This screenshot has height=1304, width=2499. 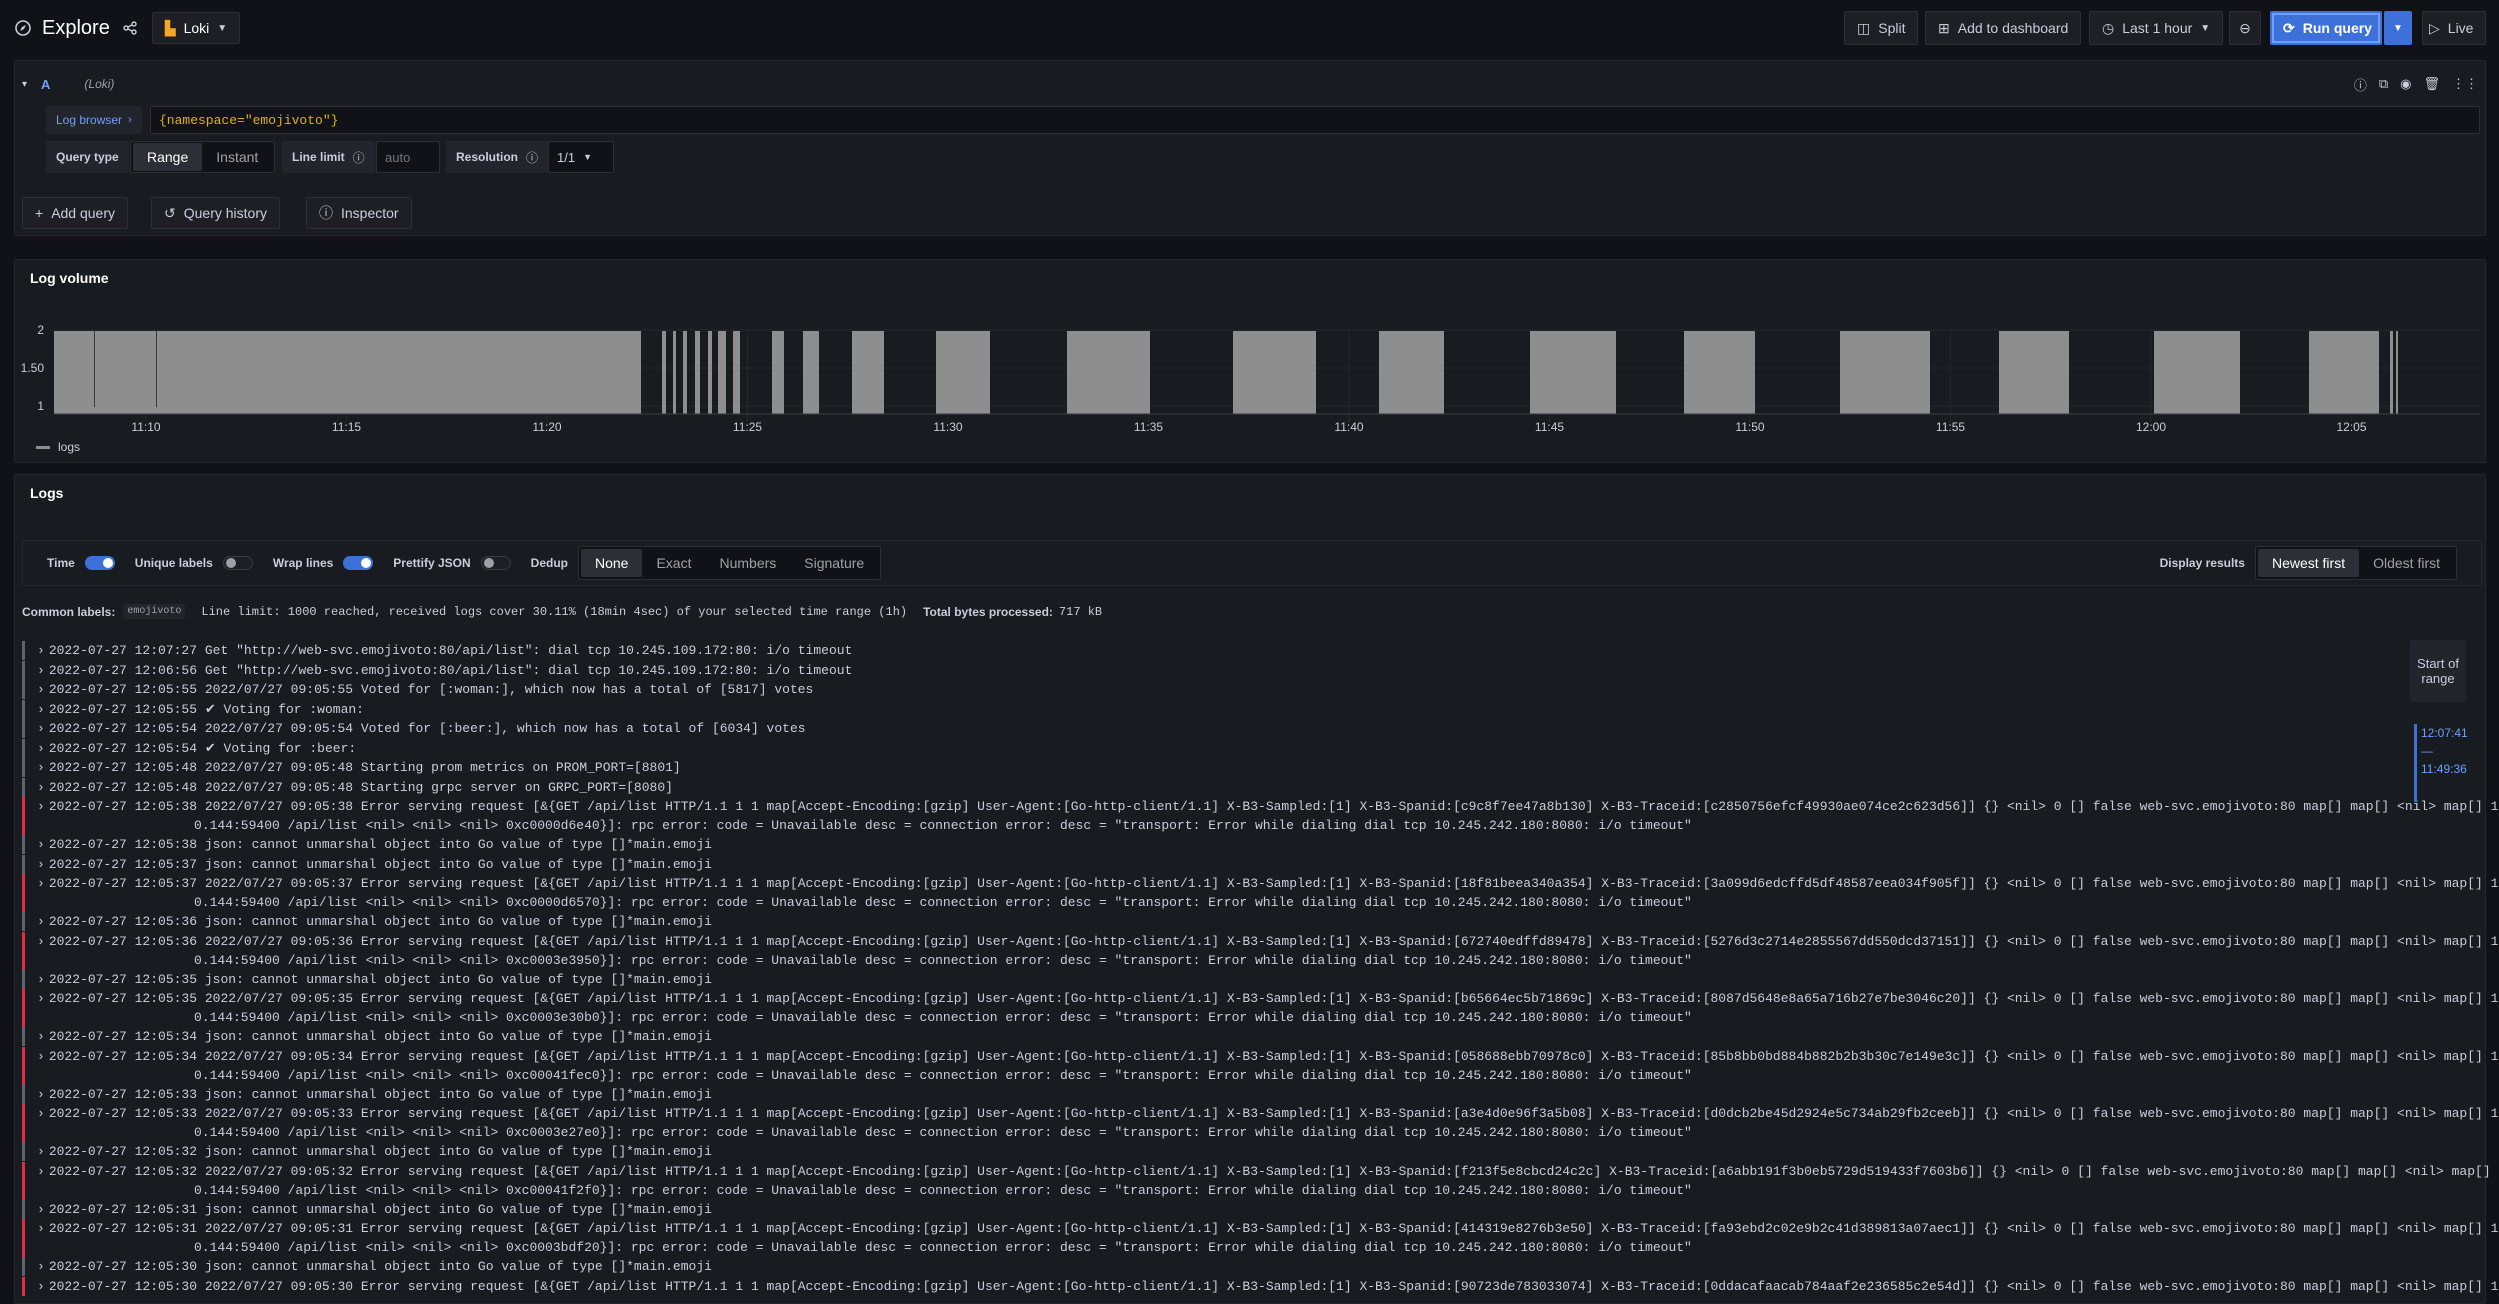 I want to click on dedup-signature: Signature, so click(x=834, y=563).